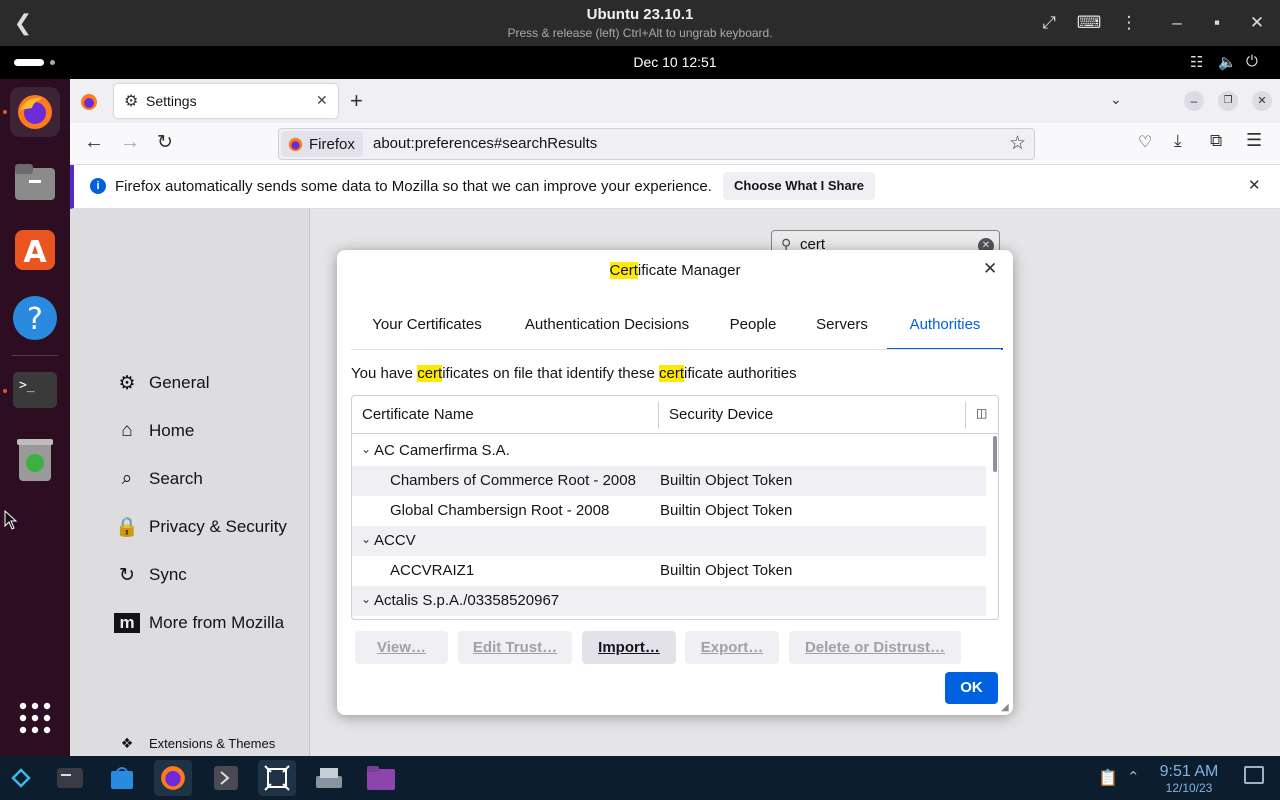 This screenshot has width=1280, height=800. What do you see at coordinates (1049, 23) in the screenshot?
I see `fullscreen-icon: ⤢` at bounding box center [1049, 23].